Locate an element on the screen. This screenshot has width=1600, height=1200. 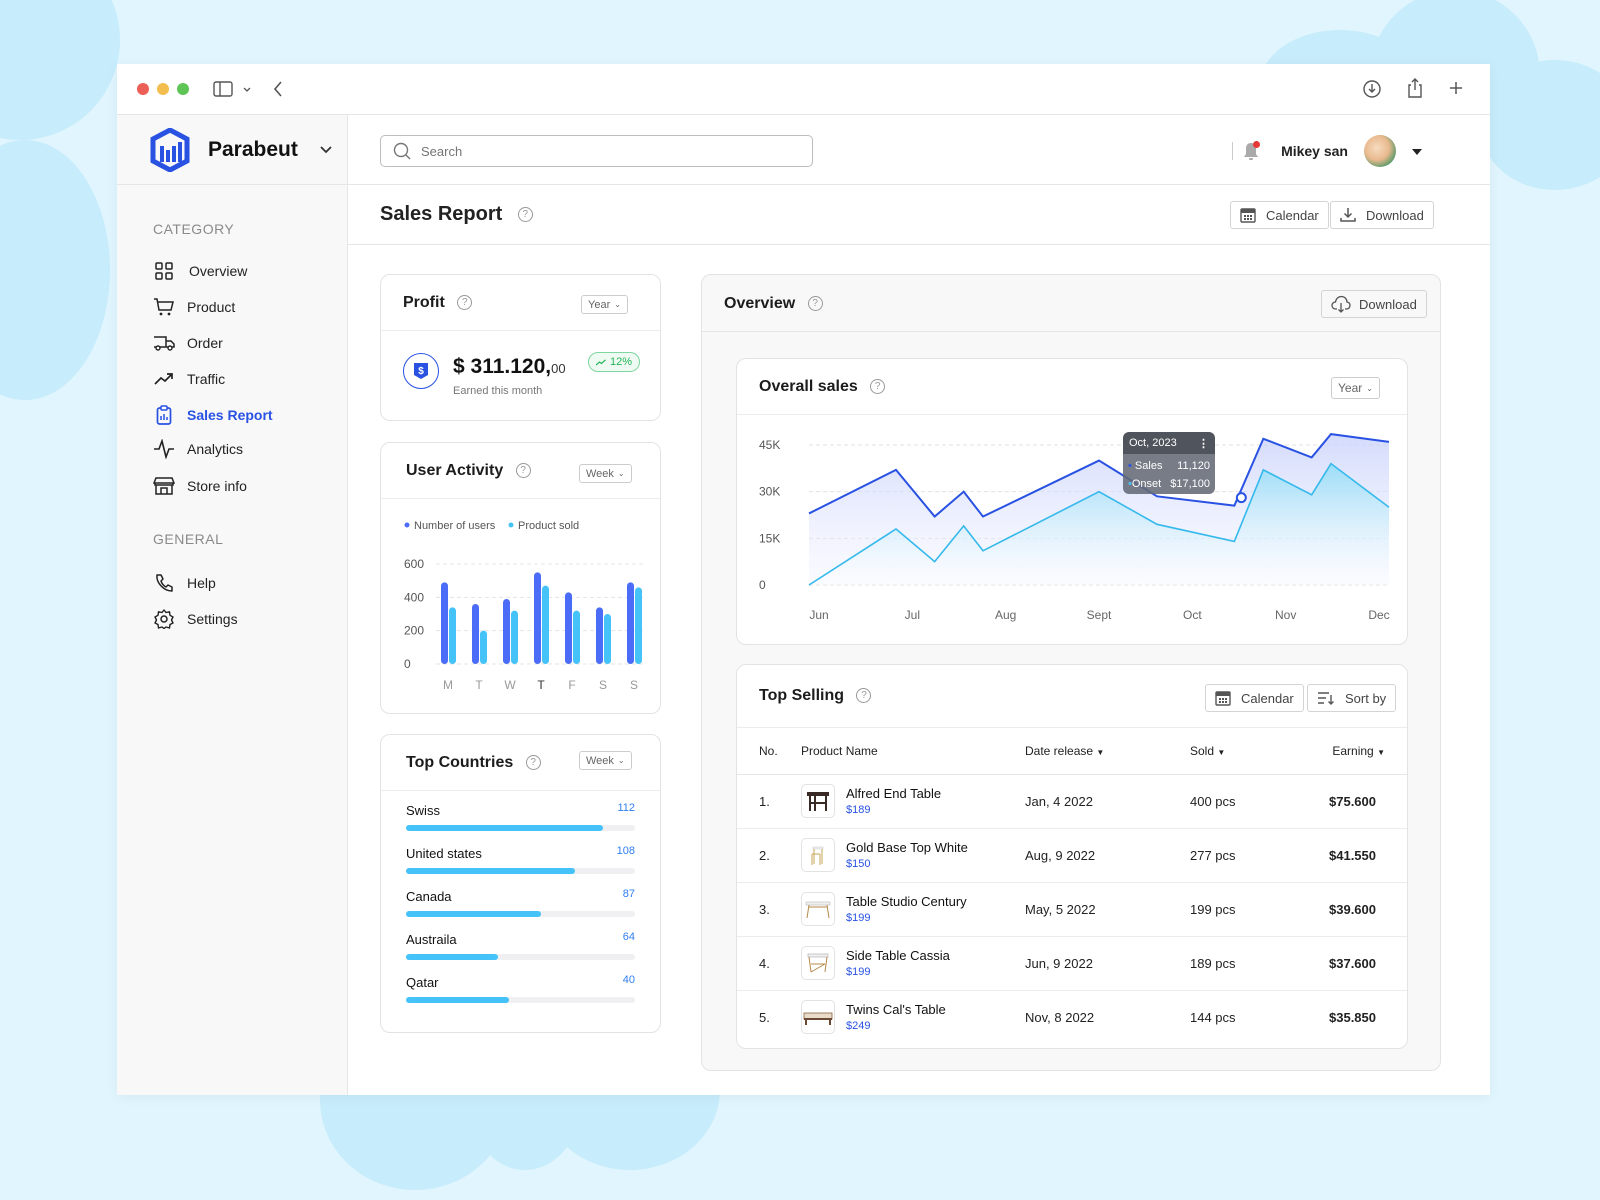
top-selling-title: Top Selling ? is located at coordinates (815, 696).